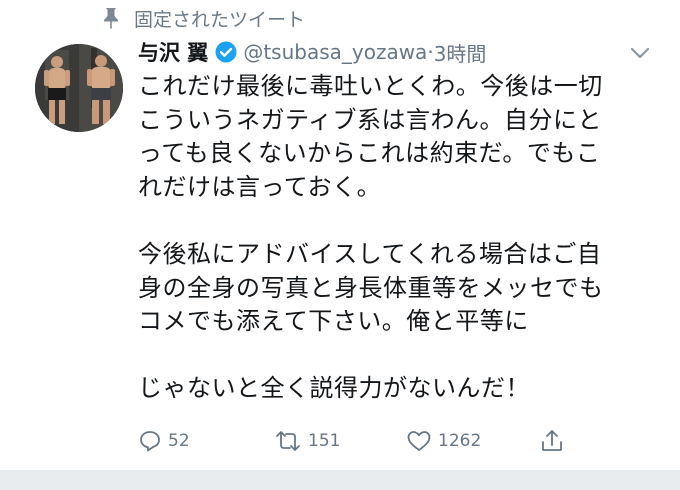  I want to click on tweet-text-line: 身の全身の写真と身長体重等をメッセでも, so click(371, 287).